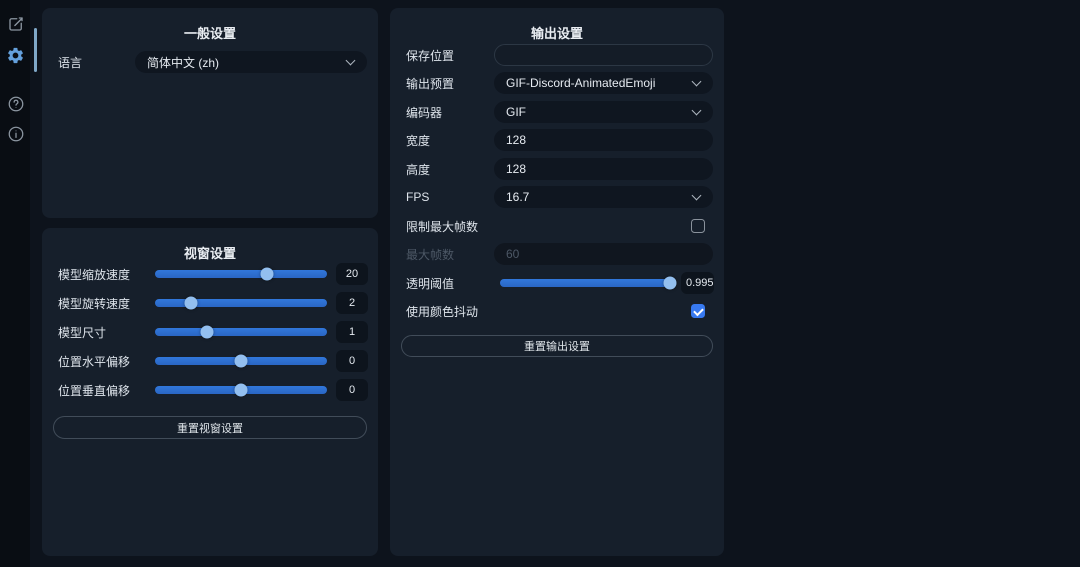 The height and width of the screenshot is (567, 1080). Describe the element at coordinates (430, 283) in the screenshot. I see `alpha-threshold-label: 透明阈值` at that location.